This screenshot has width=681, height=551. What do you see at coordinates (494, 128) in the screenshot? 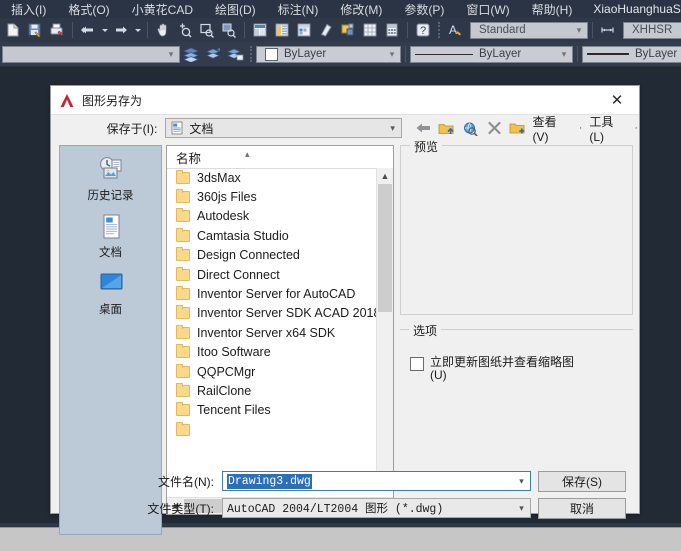
I see `delete-icon` at bounding box center [494, 128].